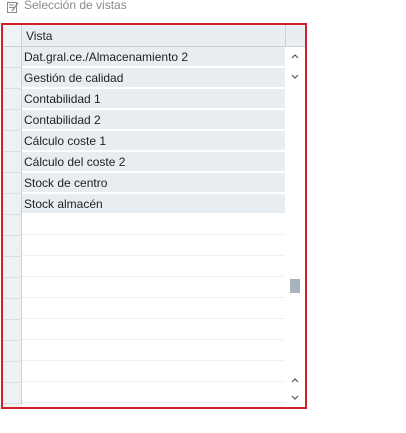 Image resolution: width=406 pixels, height=433 pixels. Describe the element at coordinates (295, 227) in the screenshot. I see `vertical-scrollbar` at that location.